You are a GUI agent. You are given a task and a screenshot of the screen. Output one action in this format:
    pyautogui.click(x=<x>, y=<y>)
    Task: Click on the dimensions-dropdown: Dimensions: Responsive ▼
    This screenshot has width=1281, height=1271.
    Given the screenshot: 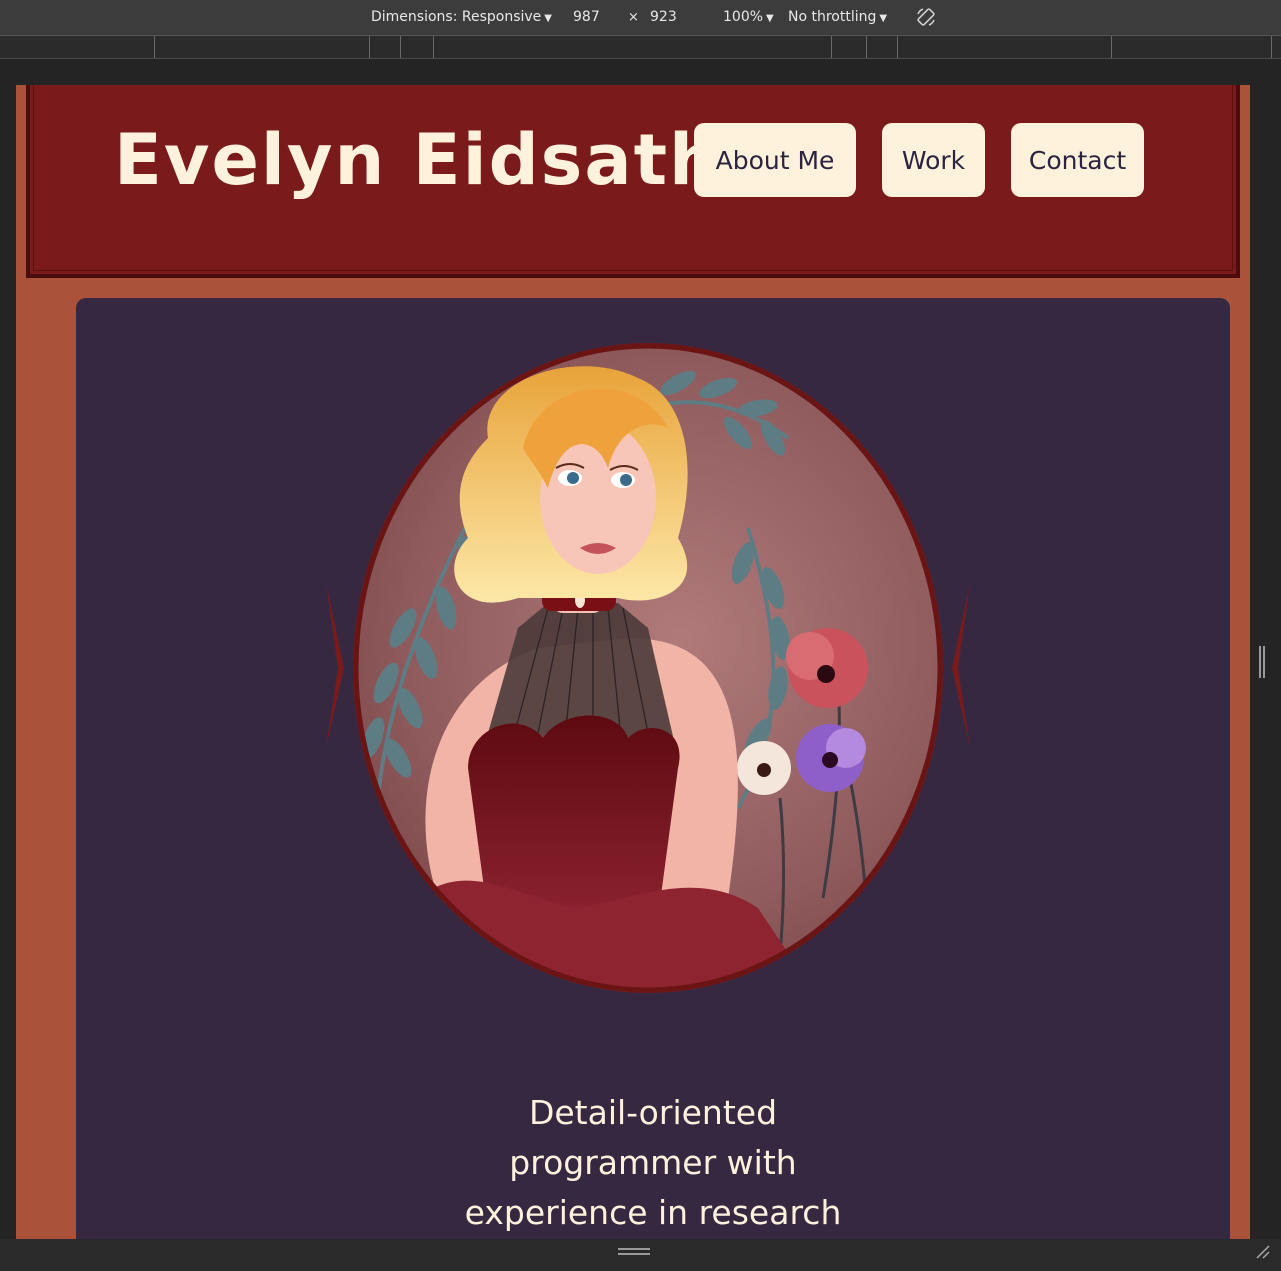 What is the action you would take?
    pyautogui.click(x=461, y=17)
    